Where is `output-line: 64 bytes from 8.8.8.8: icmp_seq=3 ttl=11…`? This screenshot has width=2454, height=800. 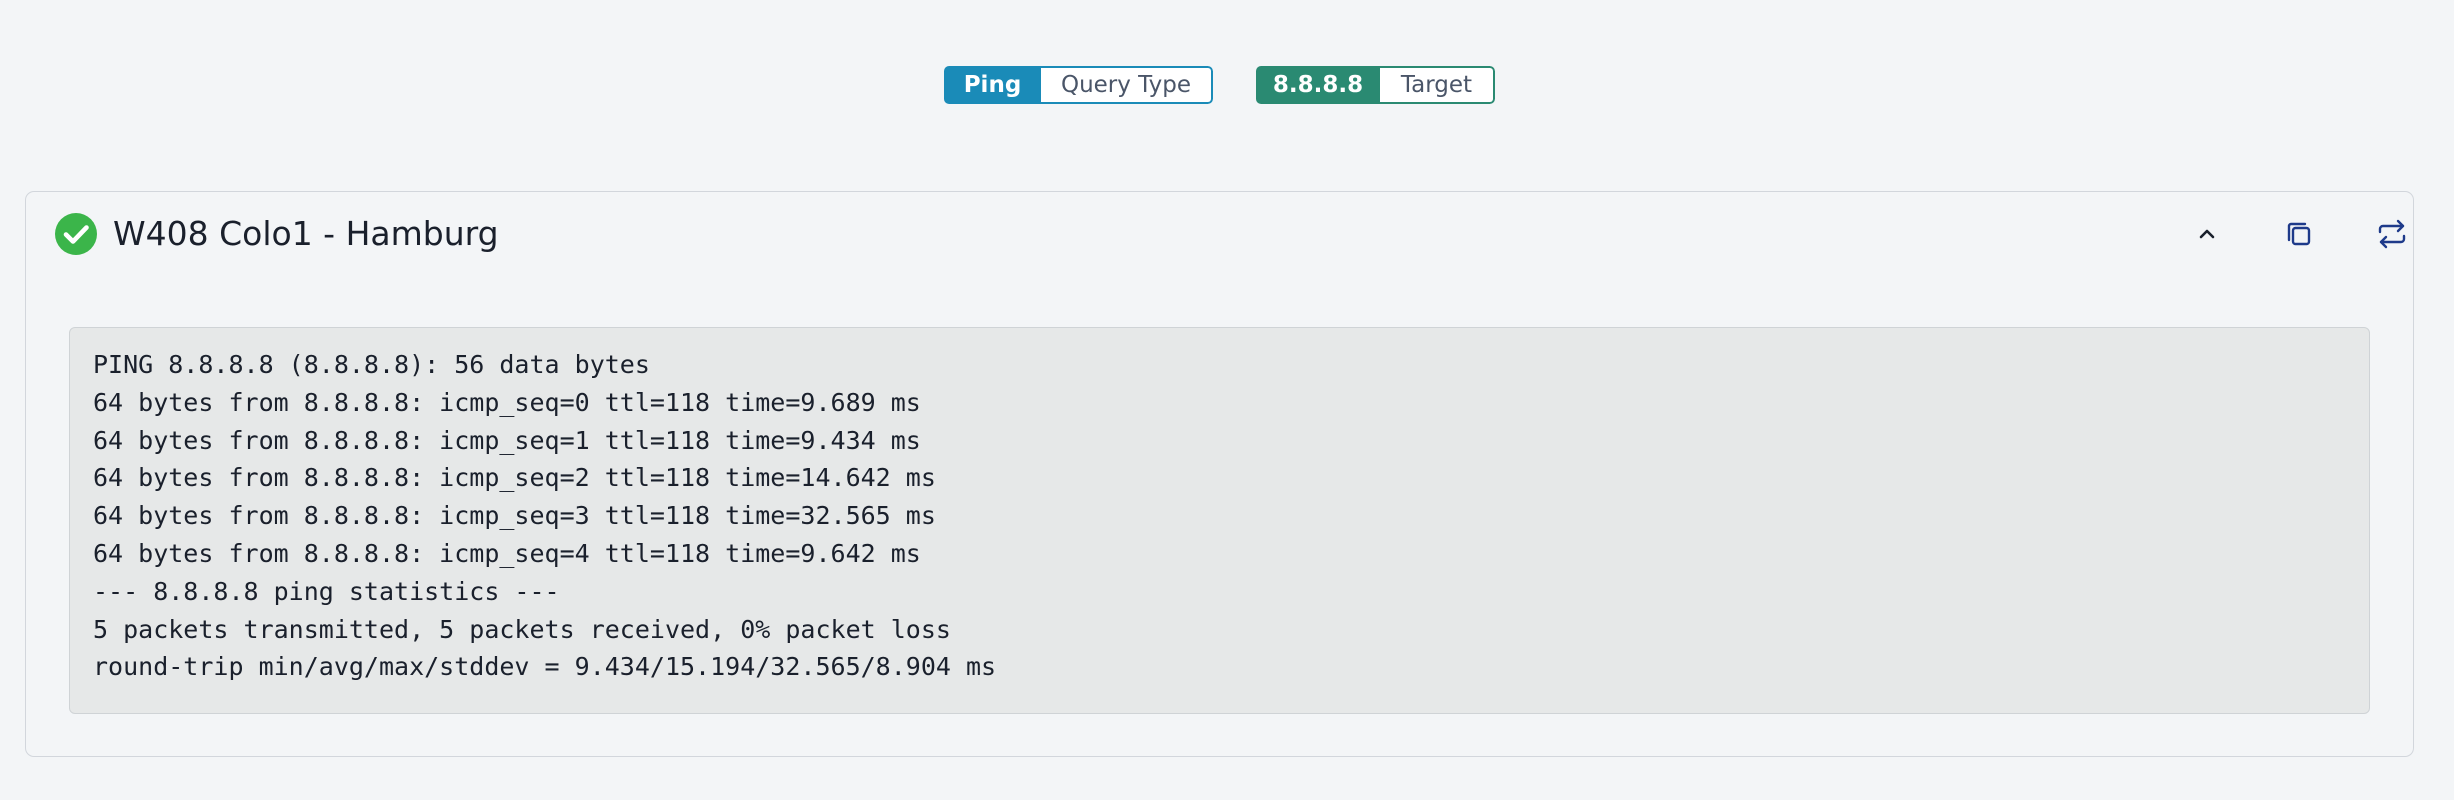
output-line: 64 bytes from 8.8.8.8: icmp_seq=3 ttl=11… is located at coordinates (514, 516).